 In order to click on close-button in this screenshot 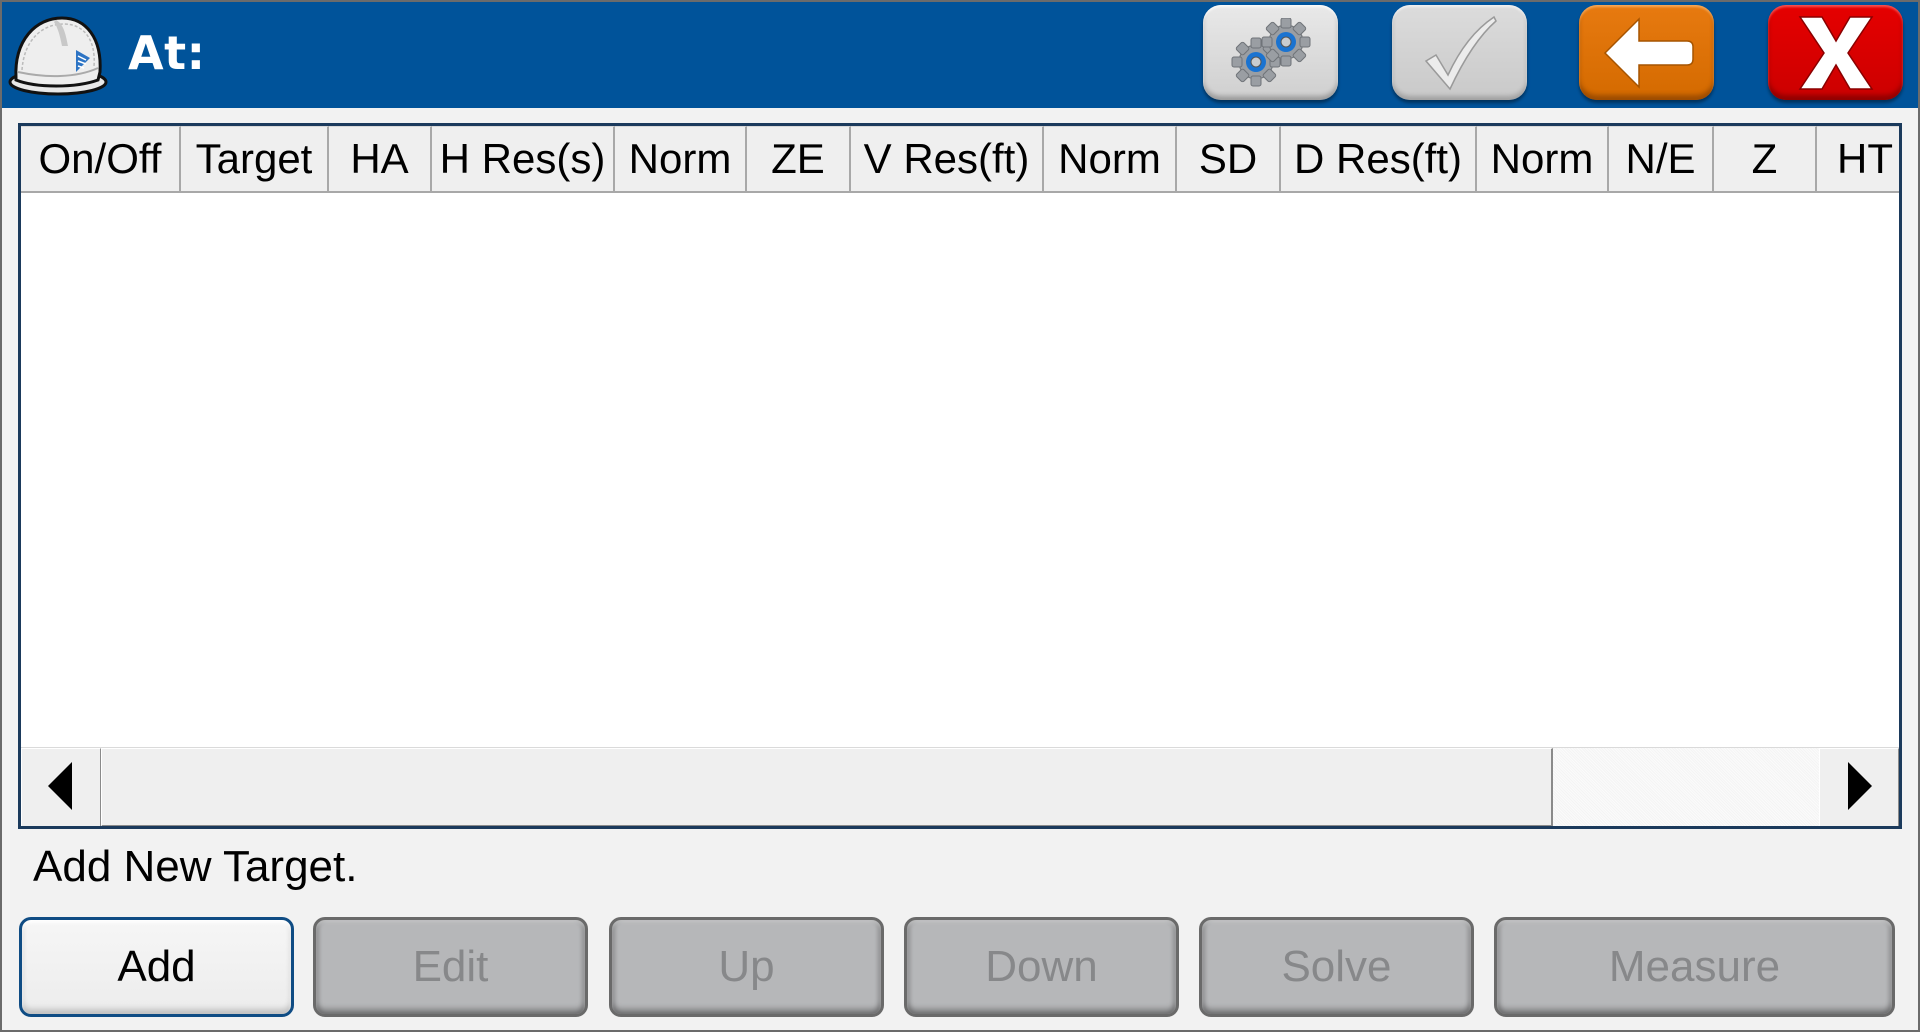, I will do `click(1835, 52)`.